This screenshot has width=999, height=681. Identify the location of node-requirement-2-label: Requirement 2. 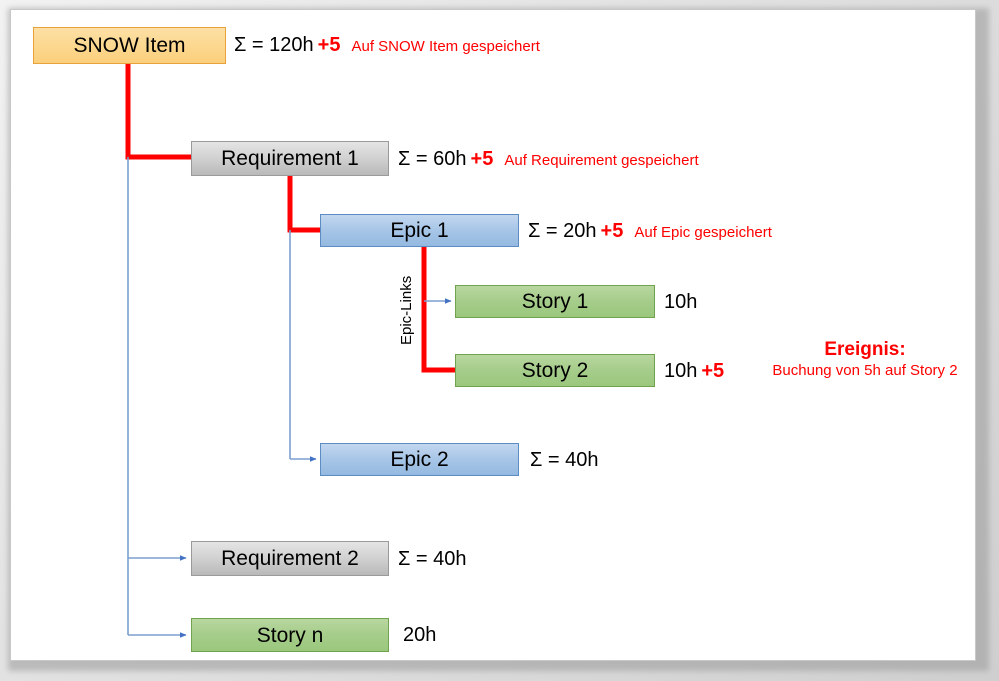
(290, 558).